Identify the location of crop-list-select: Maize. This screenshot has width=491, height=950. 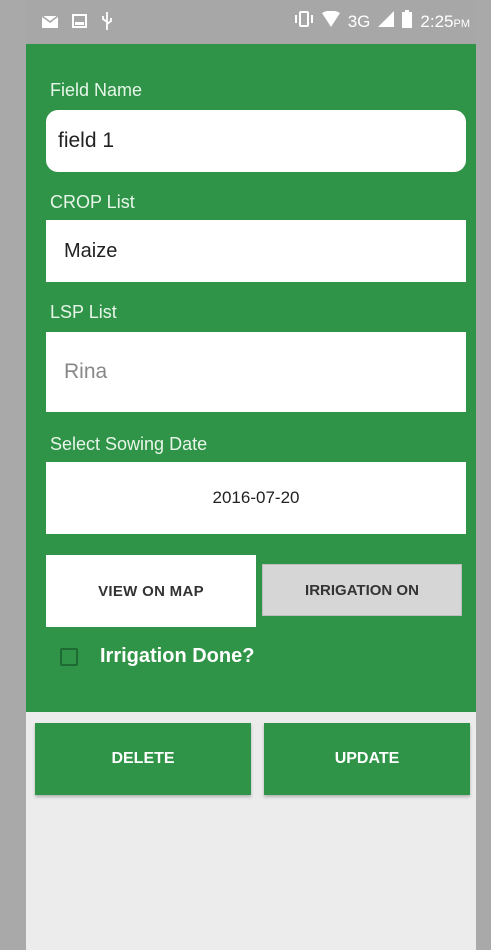
(256, 251).